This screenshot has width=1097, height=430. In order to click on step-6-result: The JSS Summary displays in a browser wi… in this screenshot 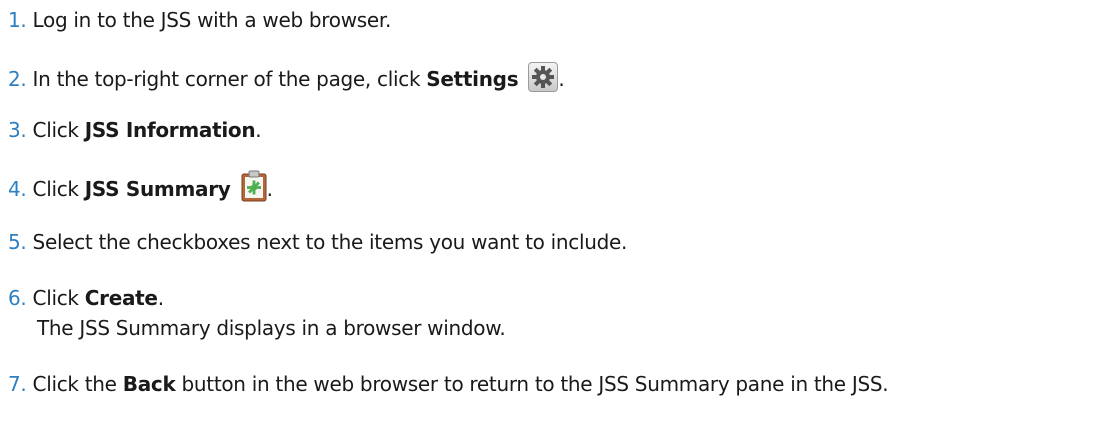, I will do `click(271, 328)`.